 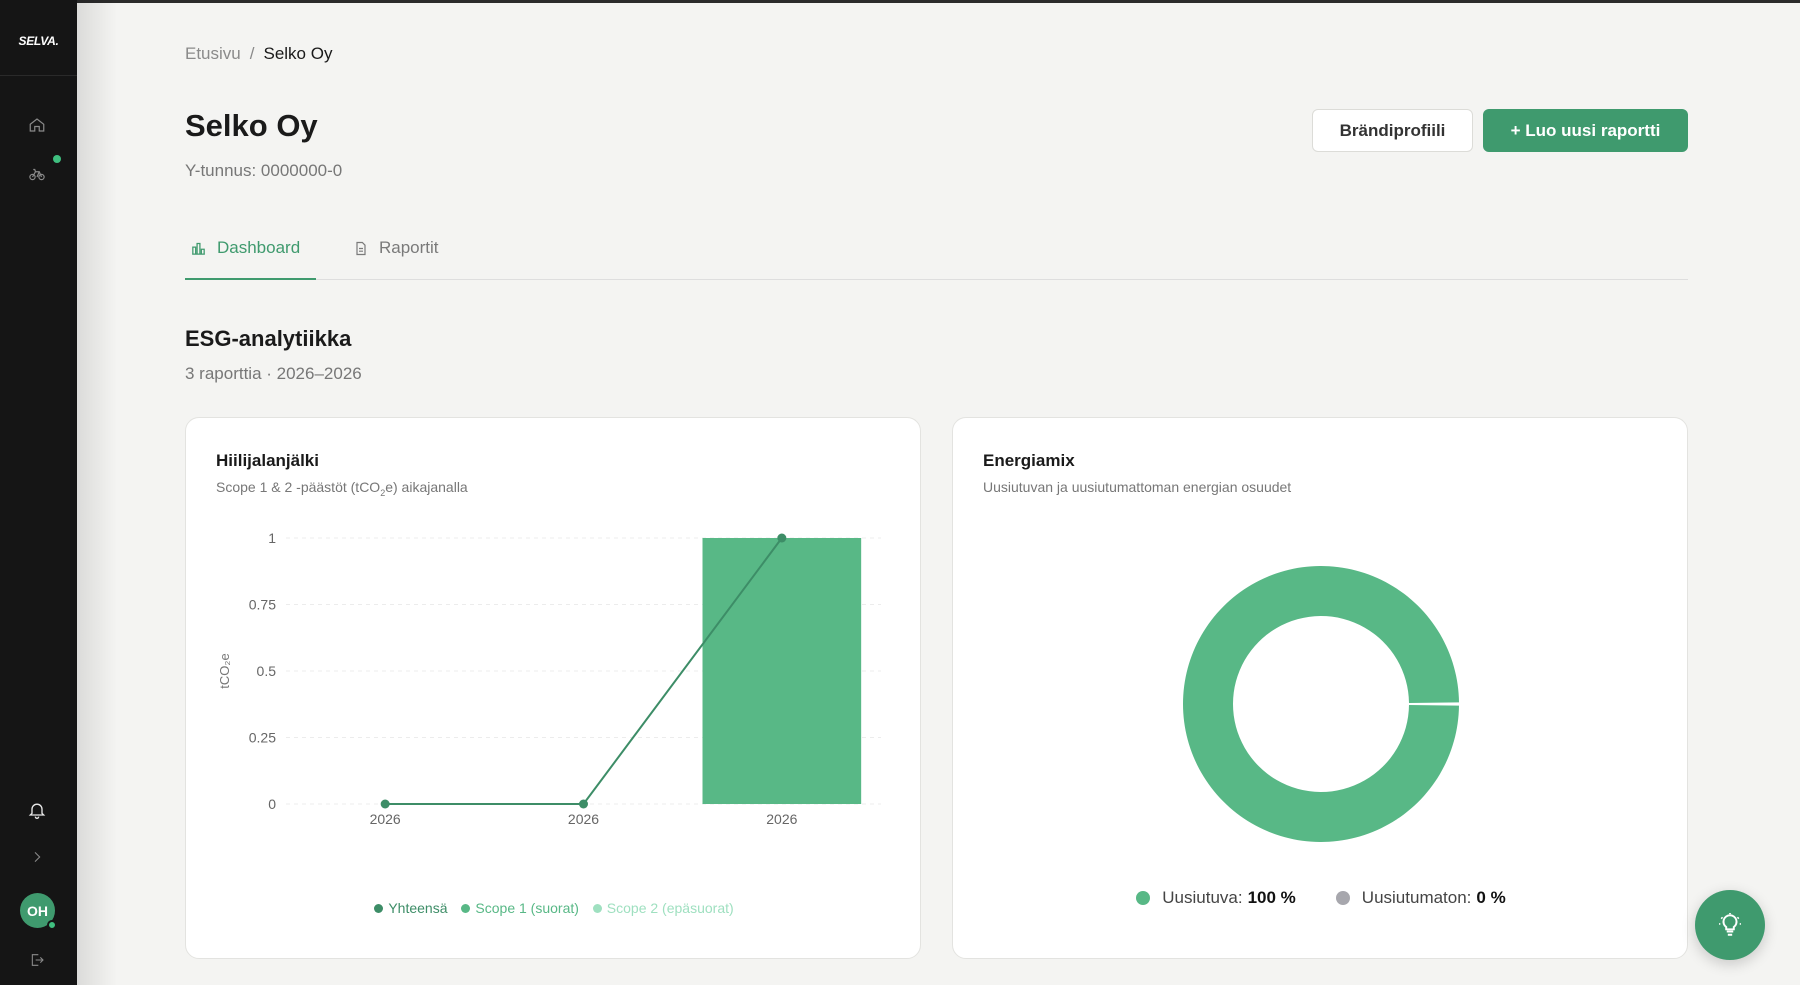 What do you see at coordinates (409, 247) in the screenshot?
I see `tab-reports-label: Raportit` at bounding box center [409, 247].